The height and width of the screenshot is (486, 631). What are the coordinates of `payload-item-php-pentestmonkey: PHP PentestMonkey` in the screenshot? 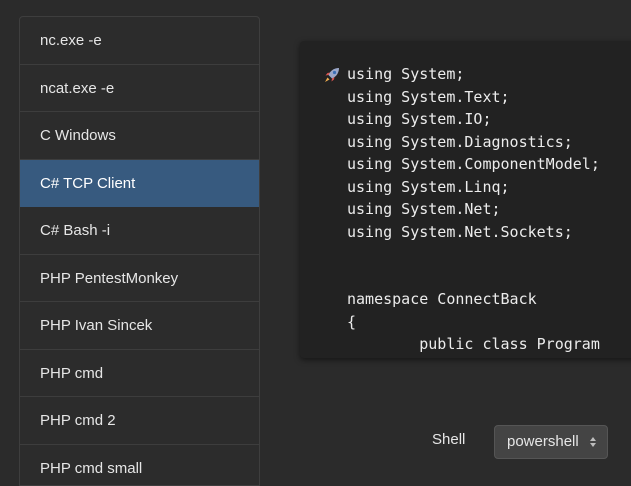 It's located at (139, 279).